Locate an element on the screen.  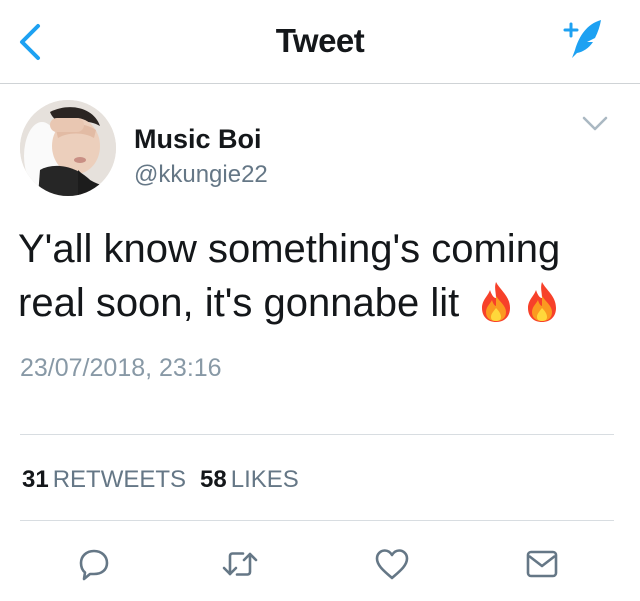
page-title: Tweet is located at coordinates (320, 40).